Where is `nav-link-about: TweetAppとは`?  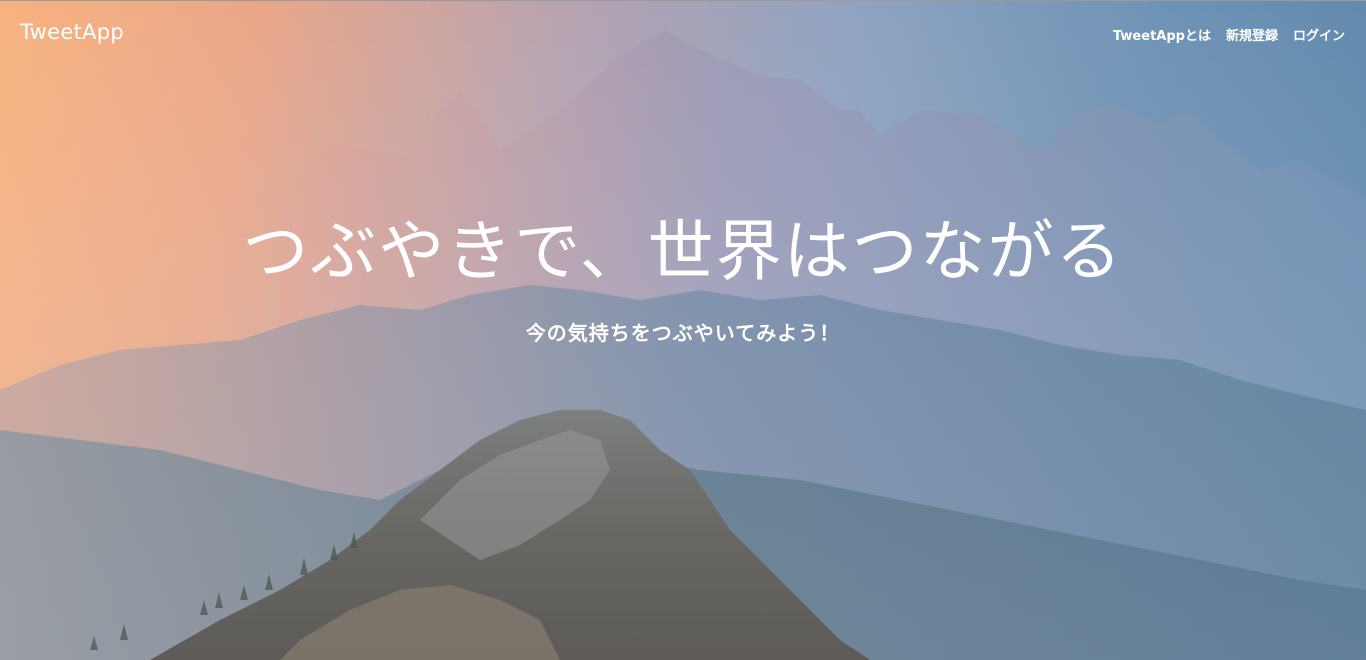
nav-link-about: TweetAppとは is located at coordinates (1162, 34).